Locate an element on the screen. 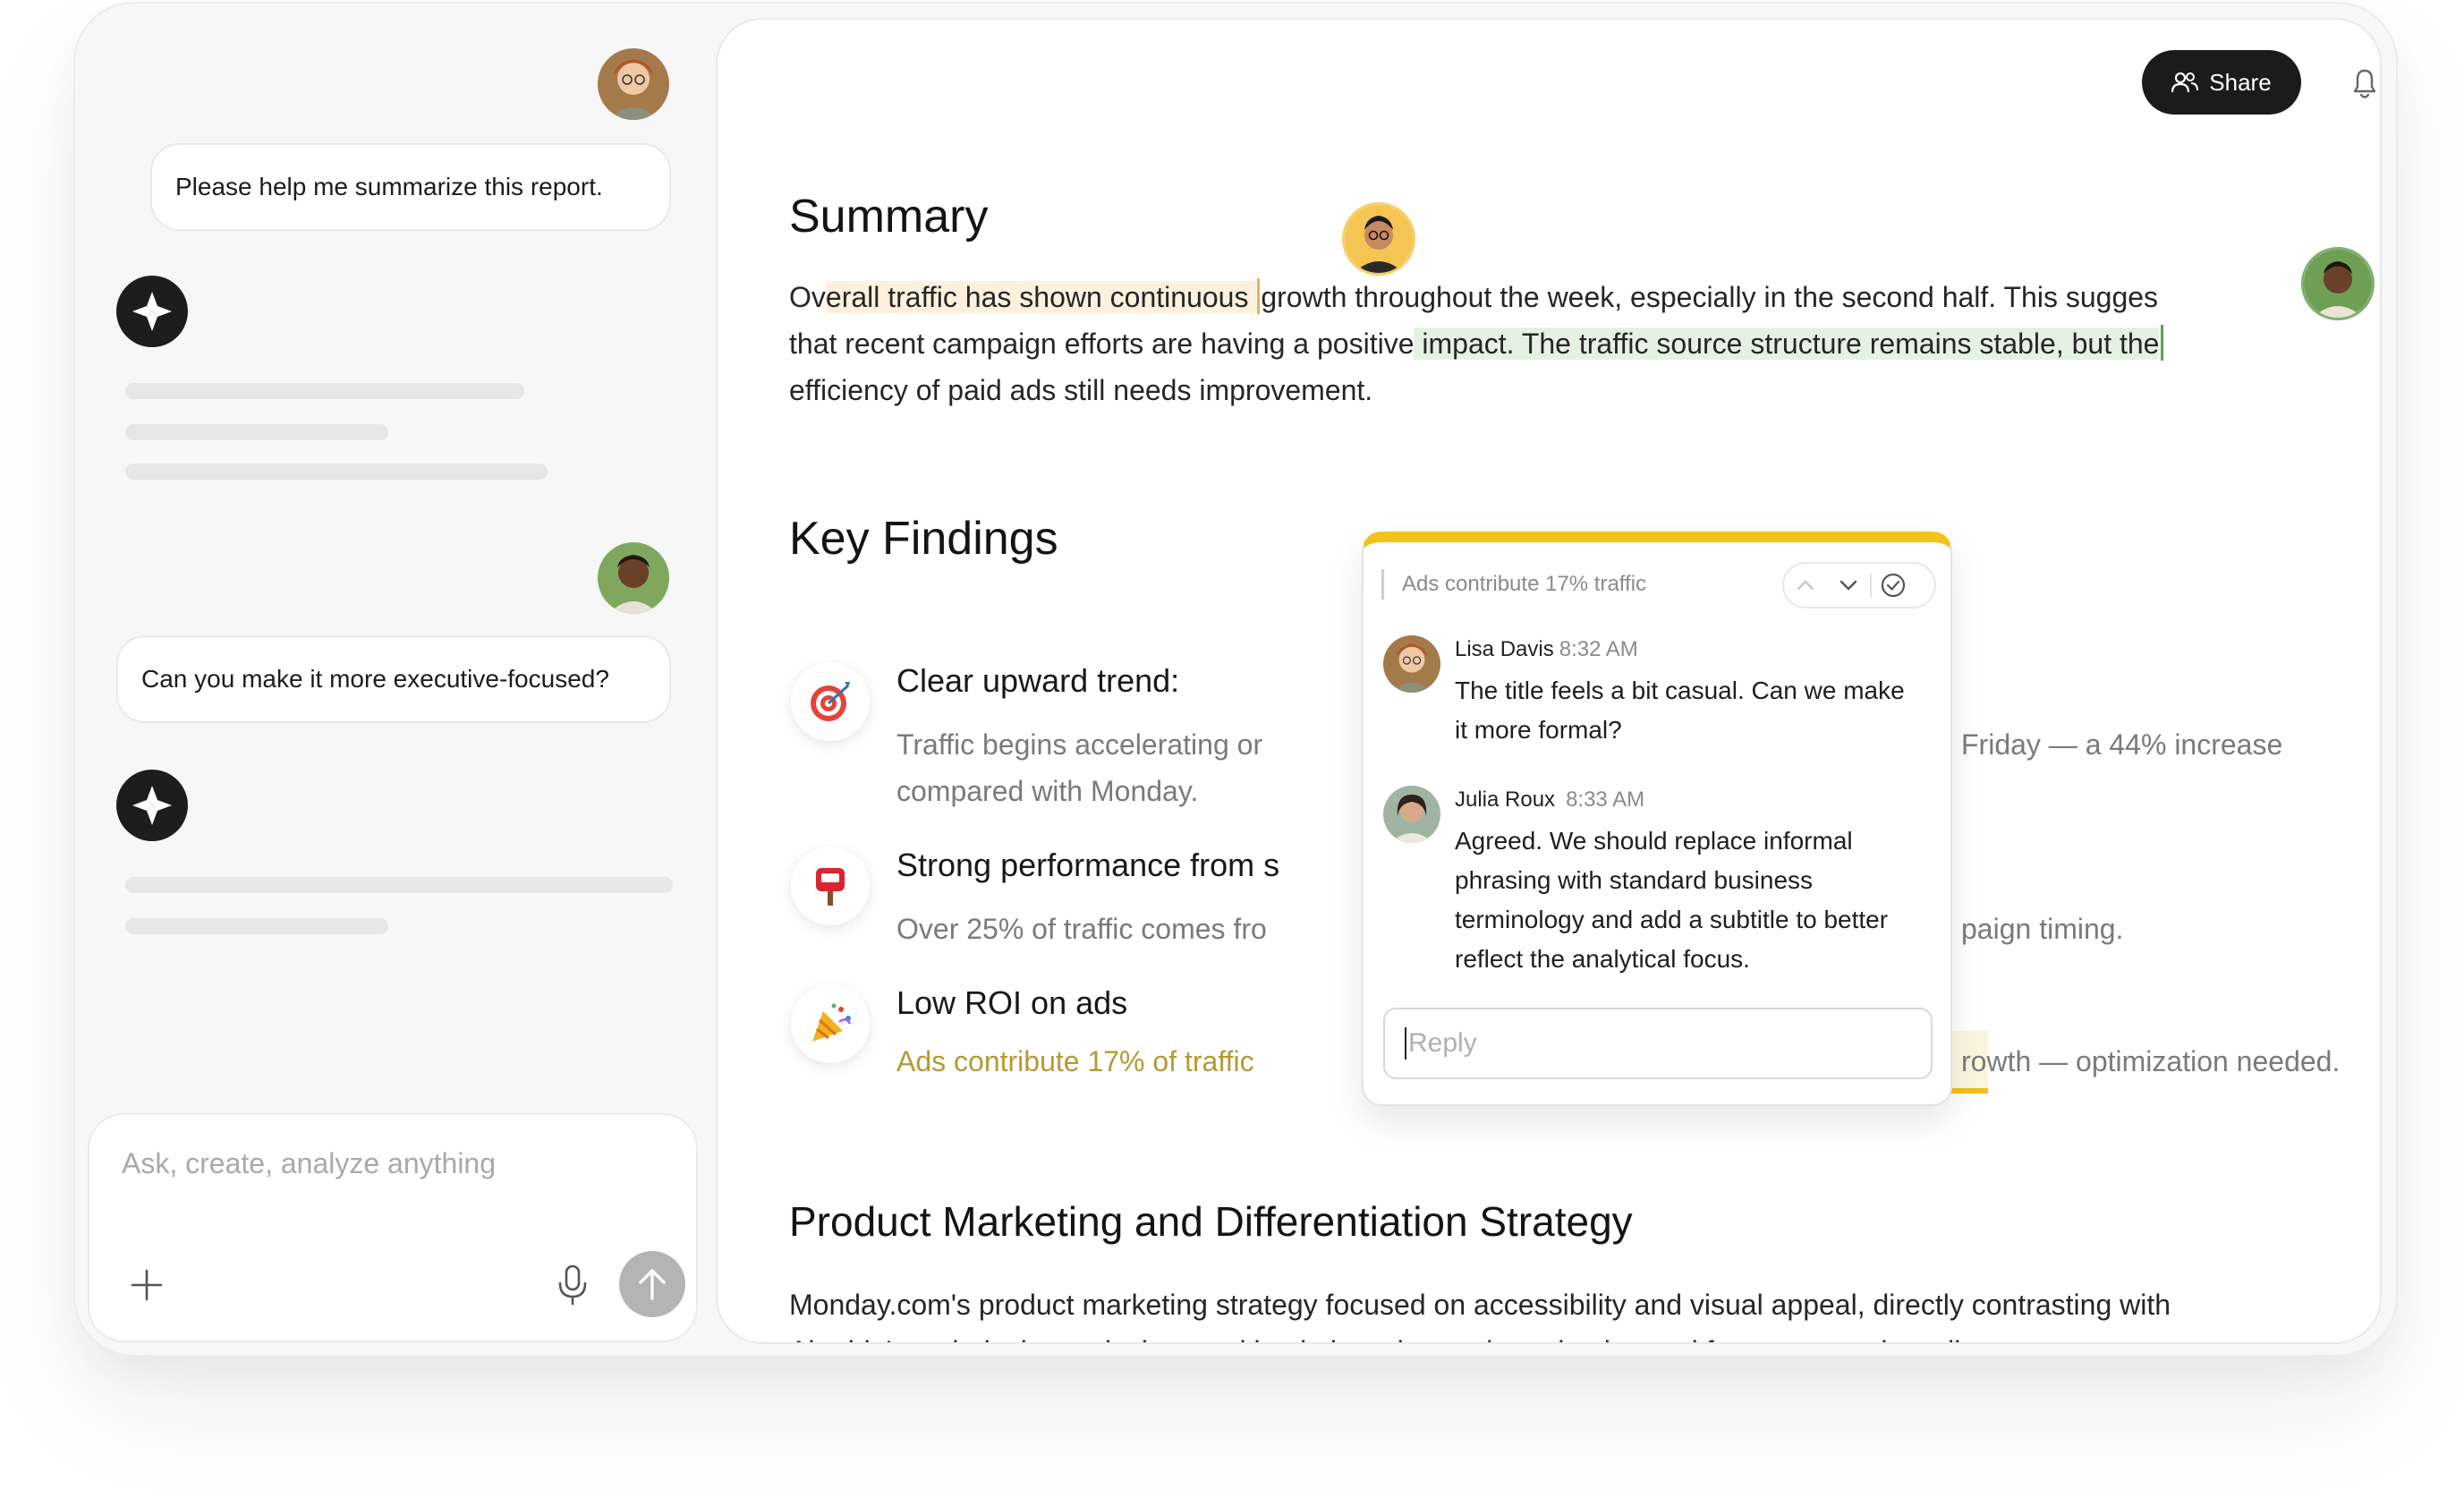 Image resolution: width=2464 pixels, height=1498 pixels. chevron-up-icon is located at coordinates (1806, 585).